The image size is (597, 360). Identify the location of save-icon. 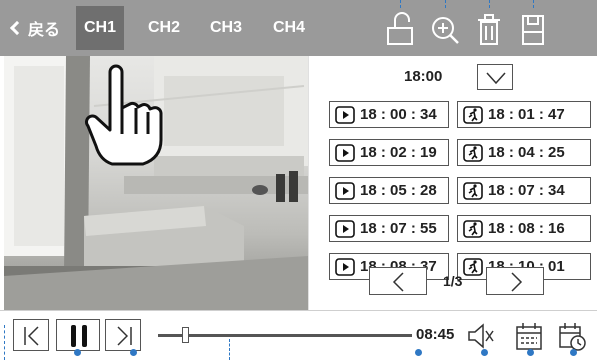
(533, 29).